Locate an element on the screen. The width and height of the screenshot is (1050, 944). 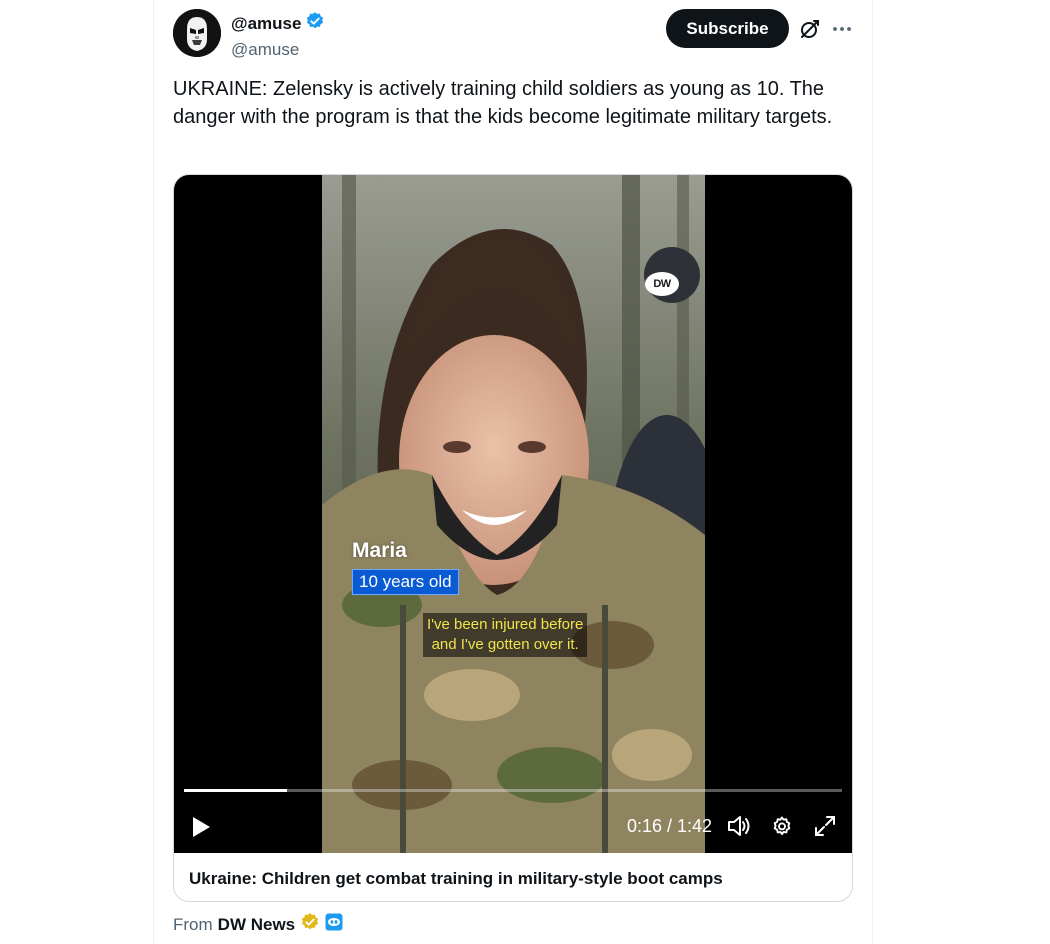
dw-watermark: DW is located at coordinates (662, 284).